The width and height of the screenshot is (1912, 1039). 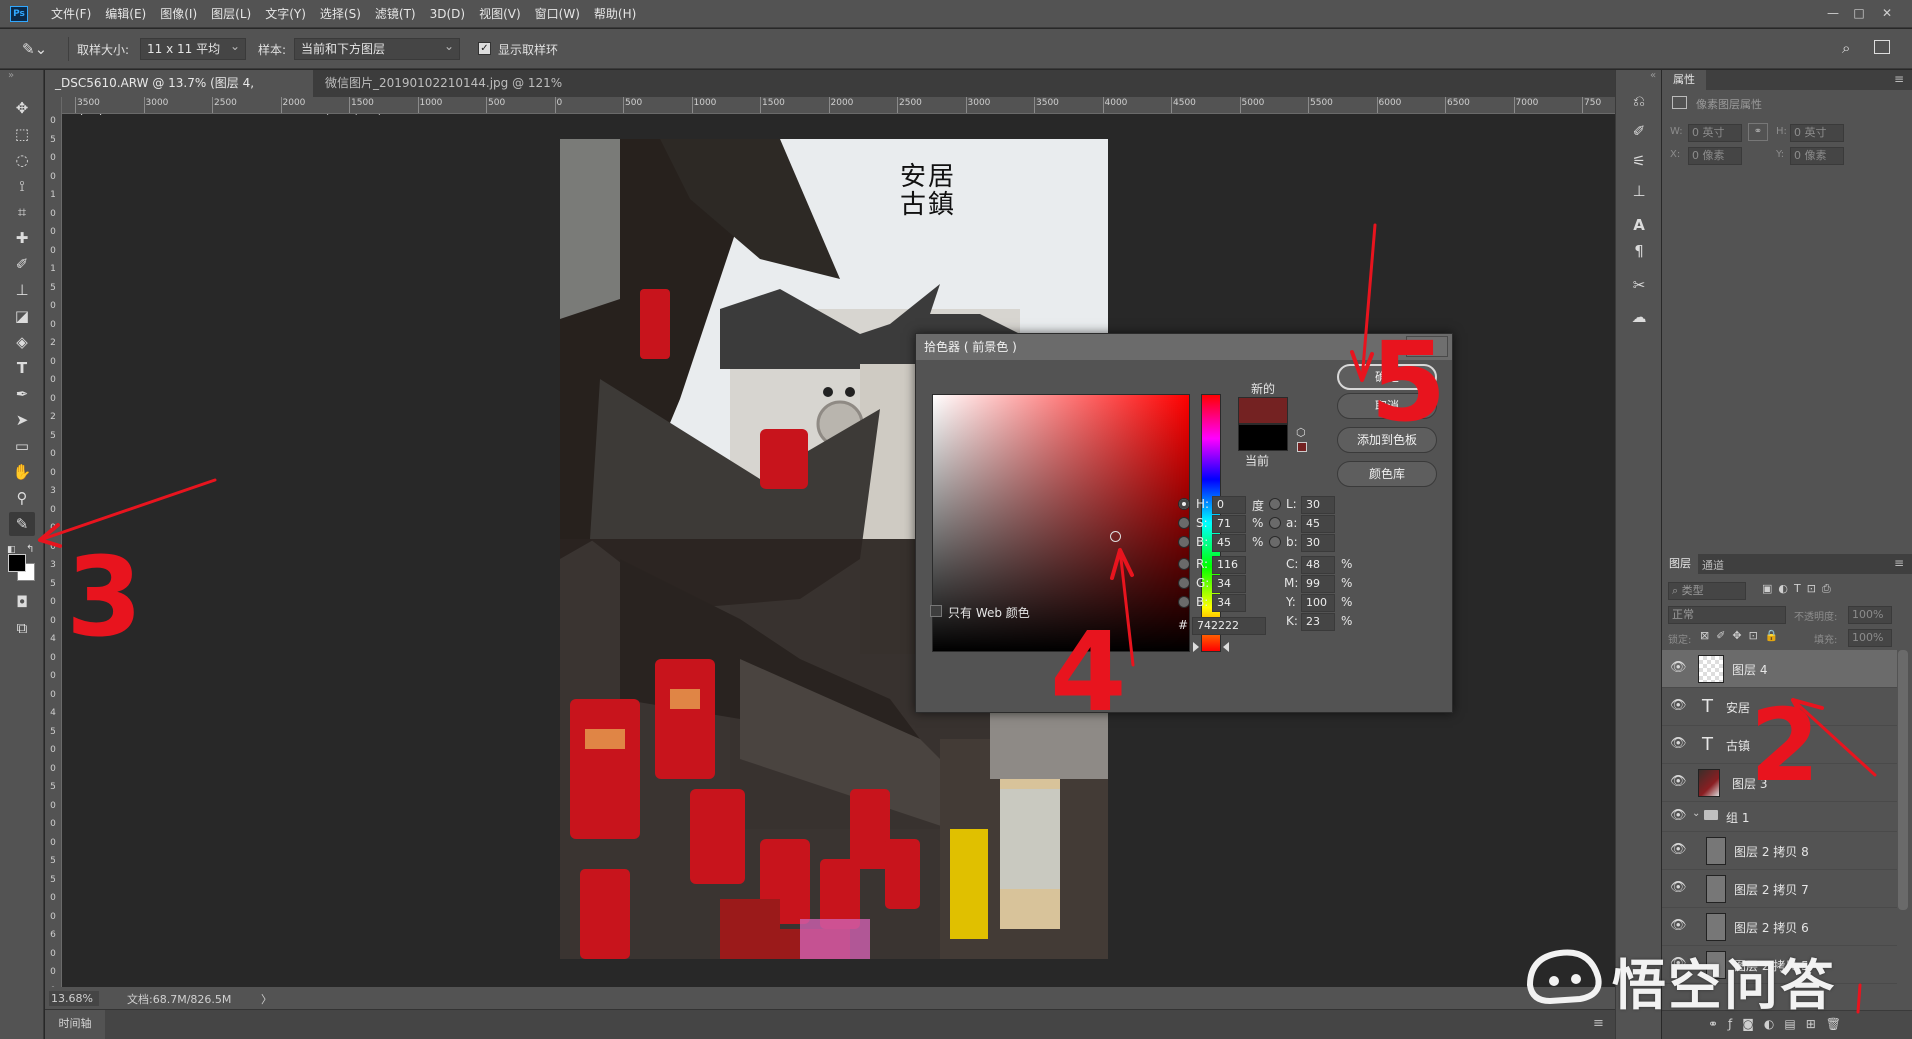 What do you see at coordinates (22, 134) in the screenshot?
I see `marquee-tool-icon: ⬚` at bounding box center [22, 134].